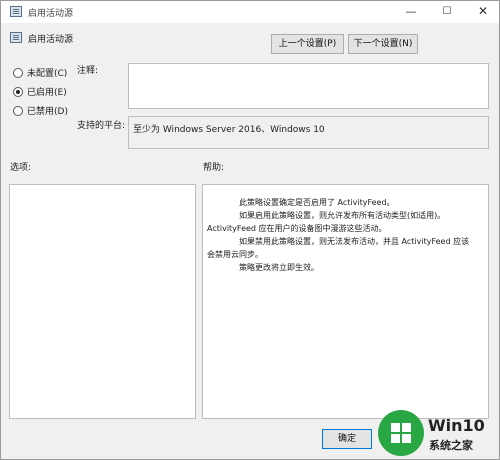 The width and height of the screenshot is (500, 460). Describe the element at coordinates (214, 168) in the screenshot. I see `help-label: 帮助:` at that location.